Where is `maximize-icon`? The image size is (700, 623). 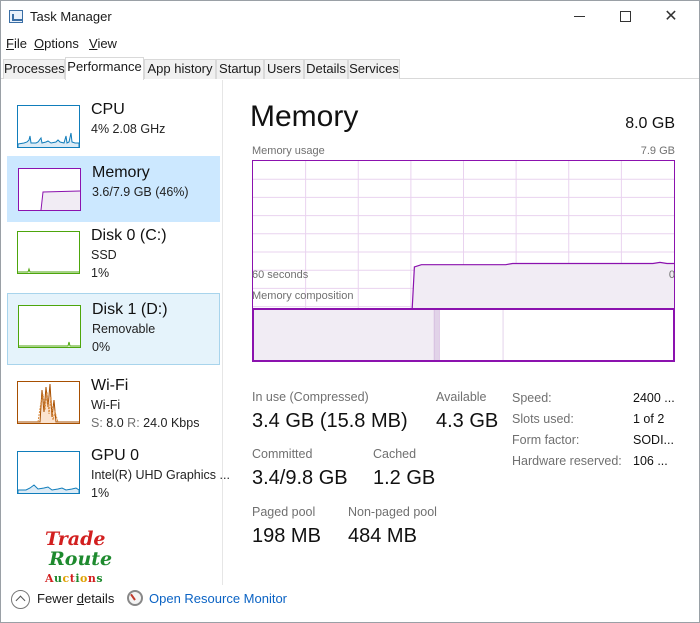
maximize-icon is located at coordinates (625, 17).